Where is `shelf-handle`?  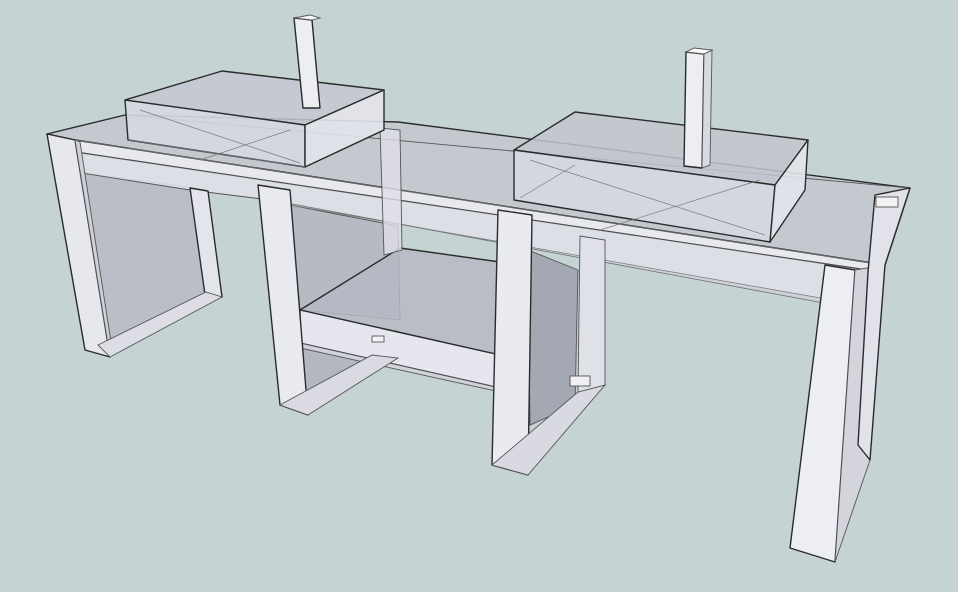 shelf-handle is located at coordinates (378, 339).